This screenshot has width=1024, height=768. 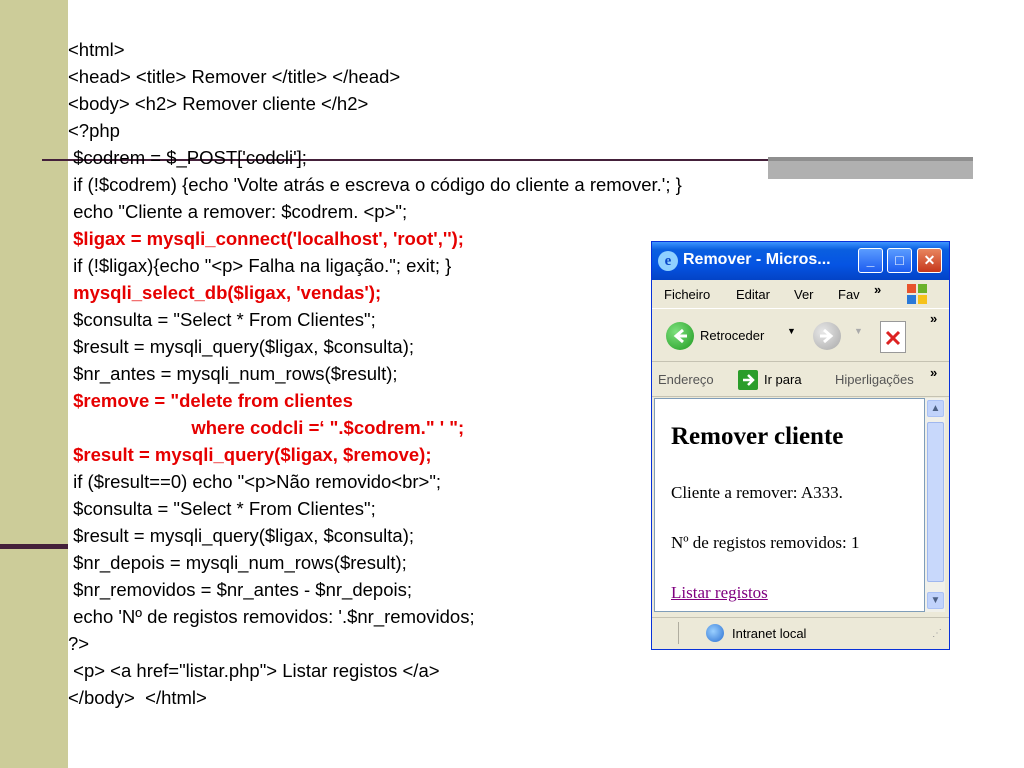 I want to click on links-toolbar: Hiperligações, so click(x=874, y=379).